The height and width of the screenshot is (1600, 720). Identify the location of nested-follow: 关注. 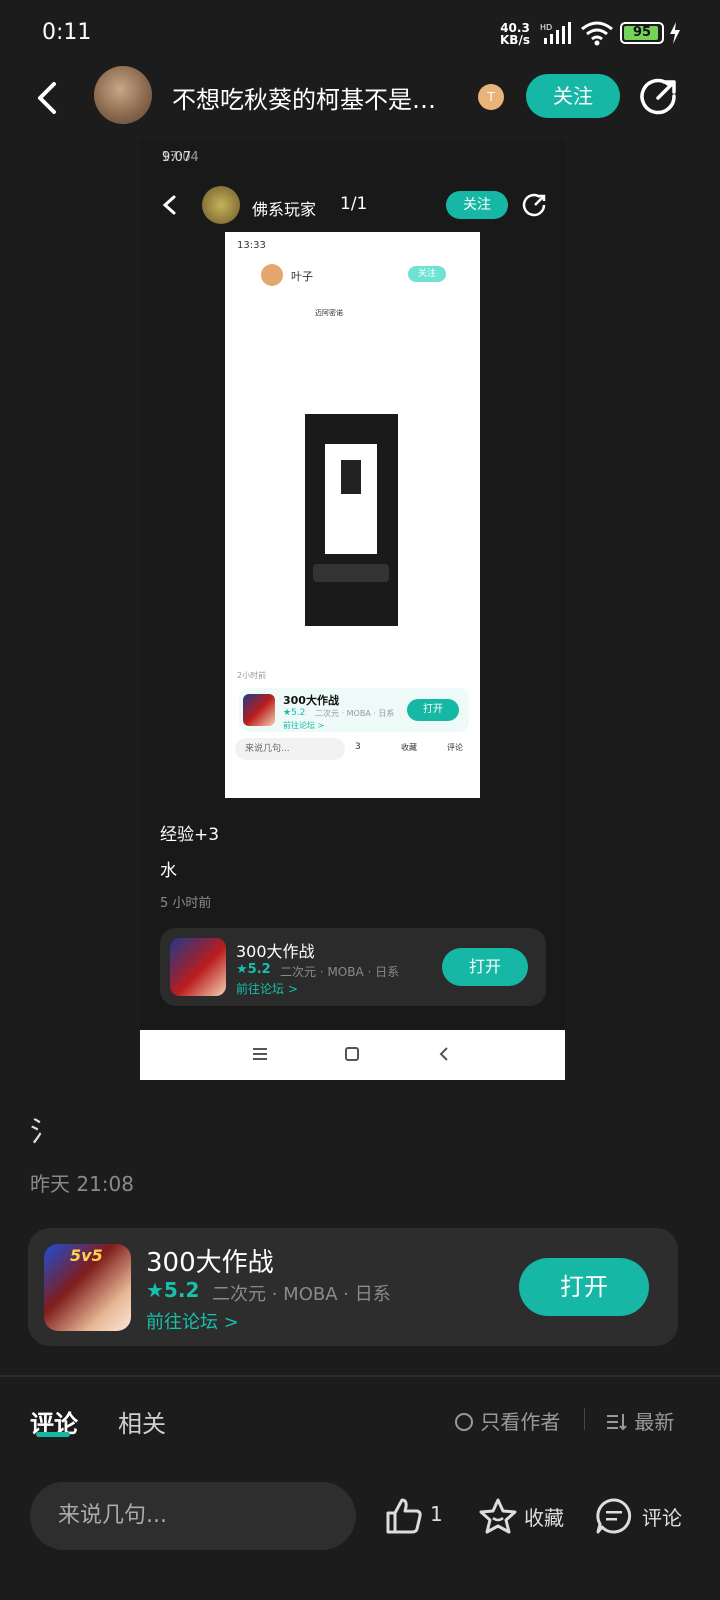
(427, 274).